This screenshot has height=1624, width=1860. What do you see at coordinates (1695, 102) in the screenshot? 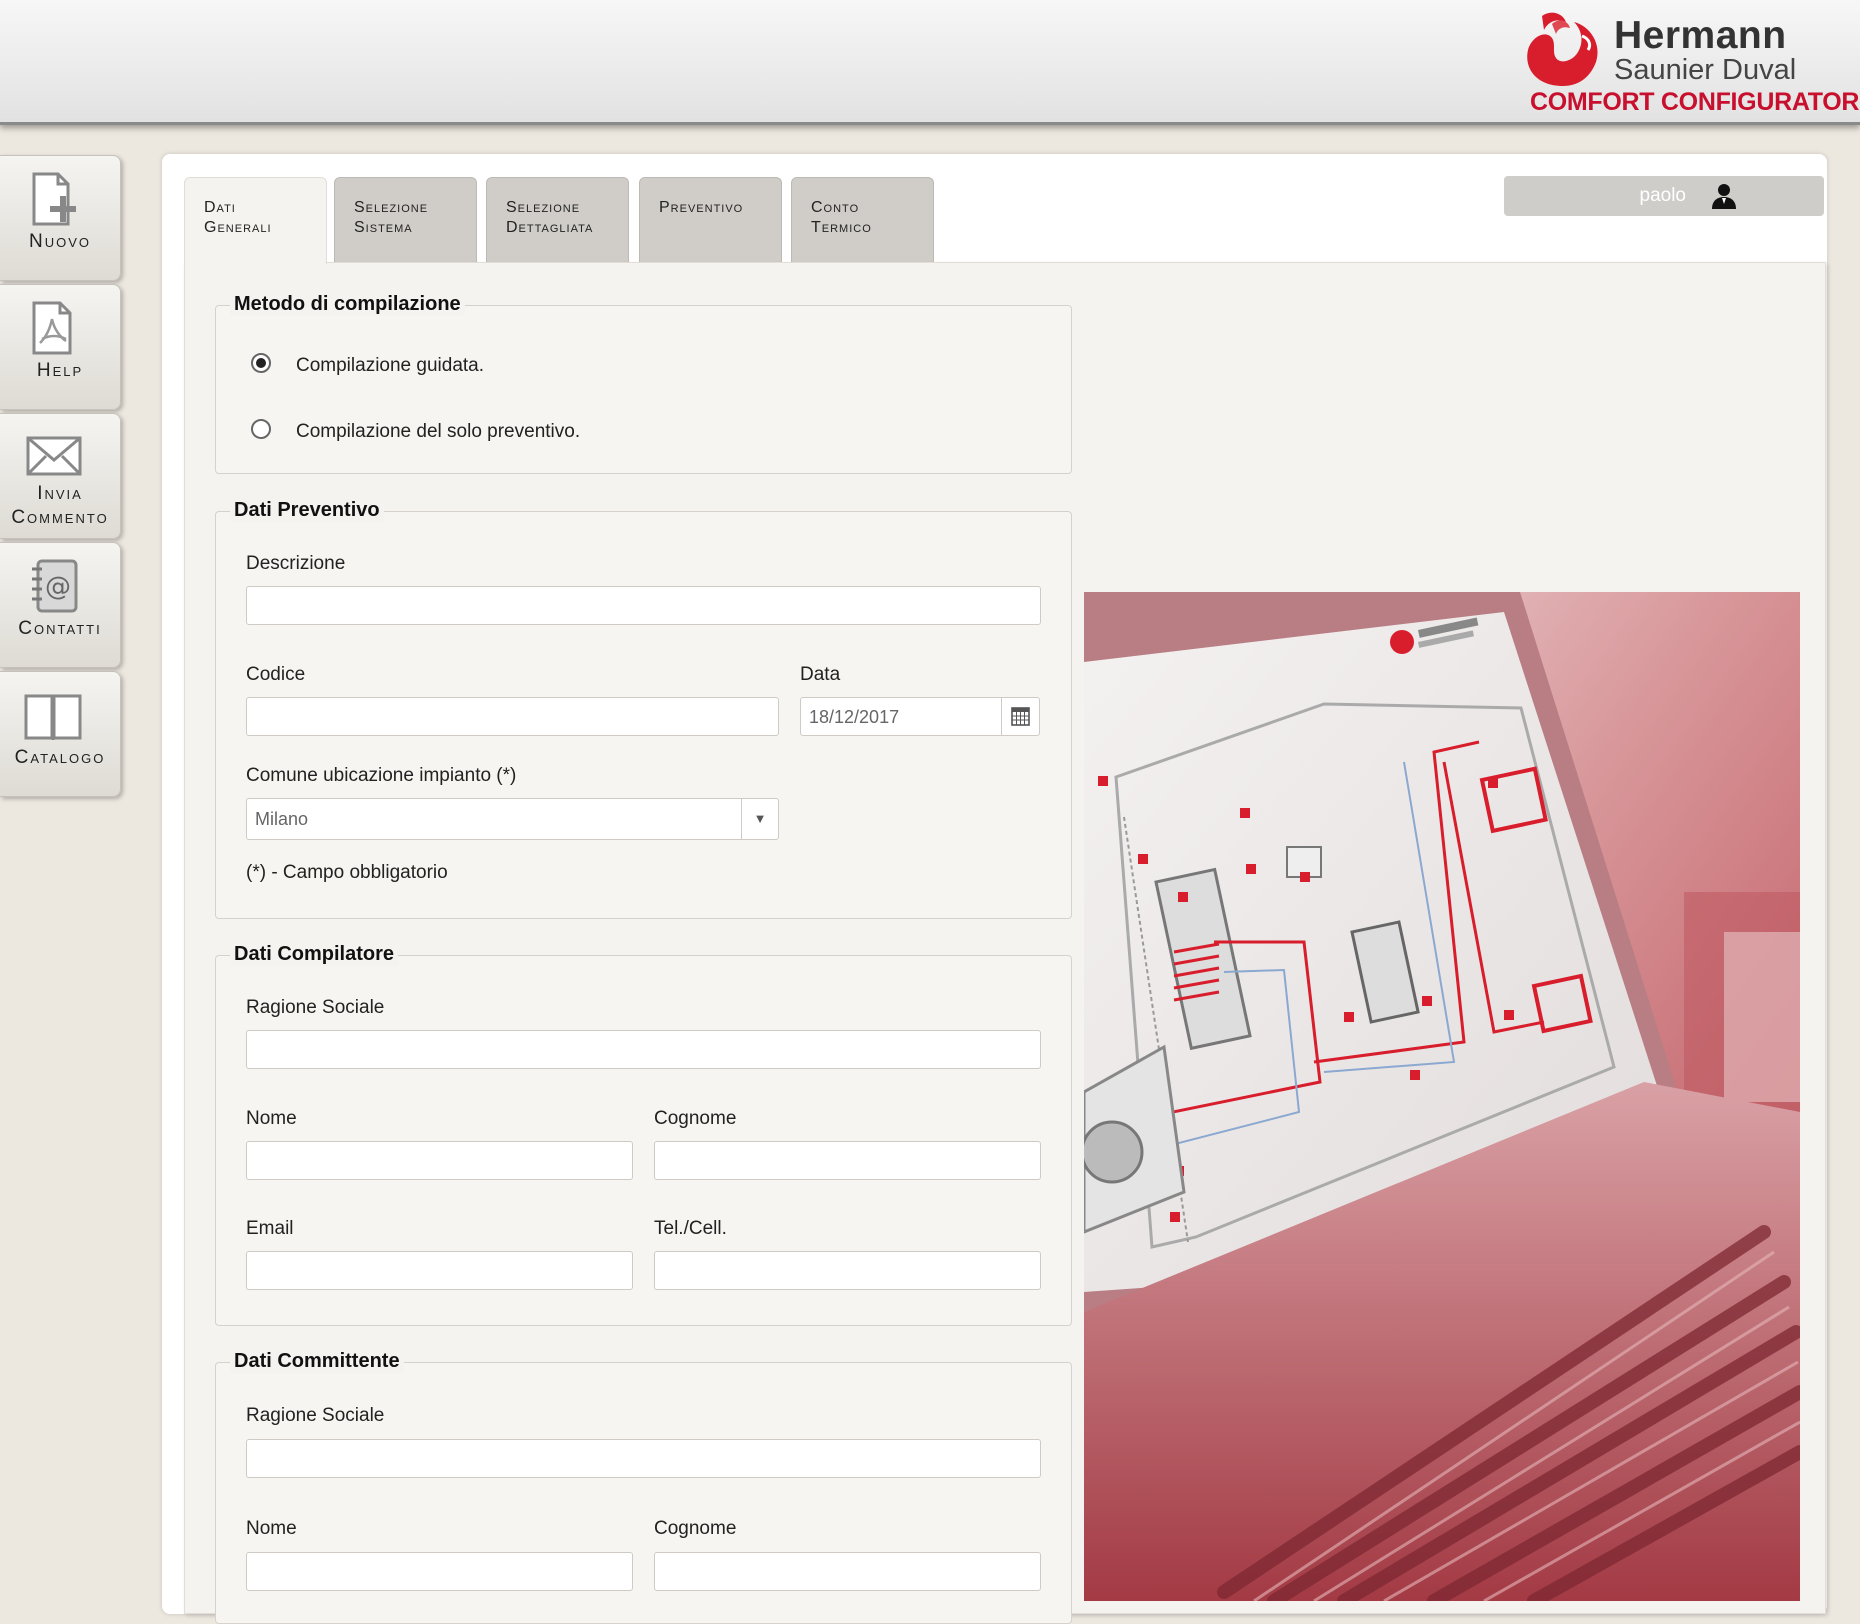
I see `brand-product: COMFORT CONFIGURATOR` at bounding box center [1695, 102].